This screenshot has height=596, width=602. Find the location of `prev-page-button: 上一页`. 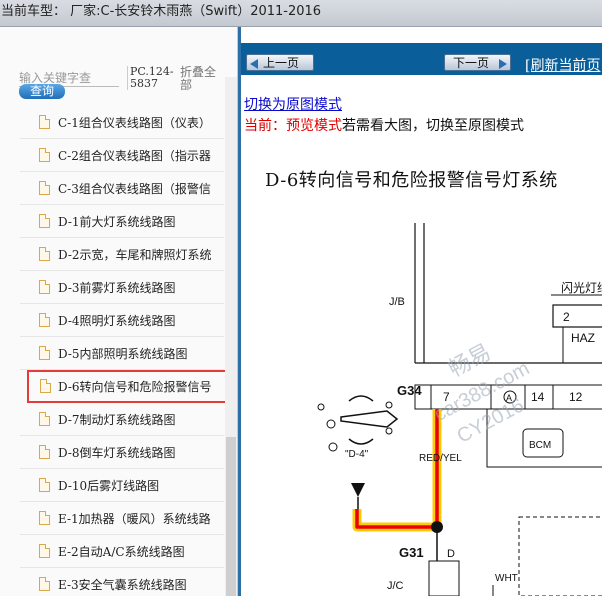

prev-page-button: 上一页 is located at coordinates (280, 62).